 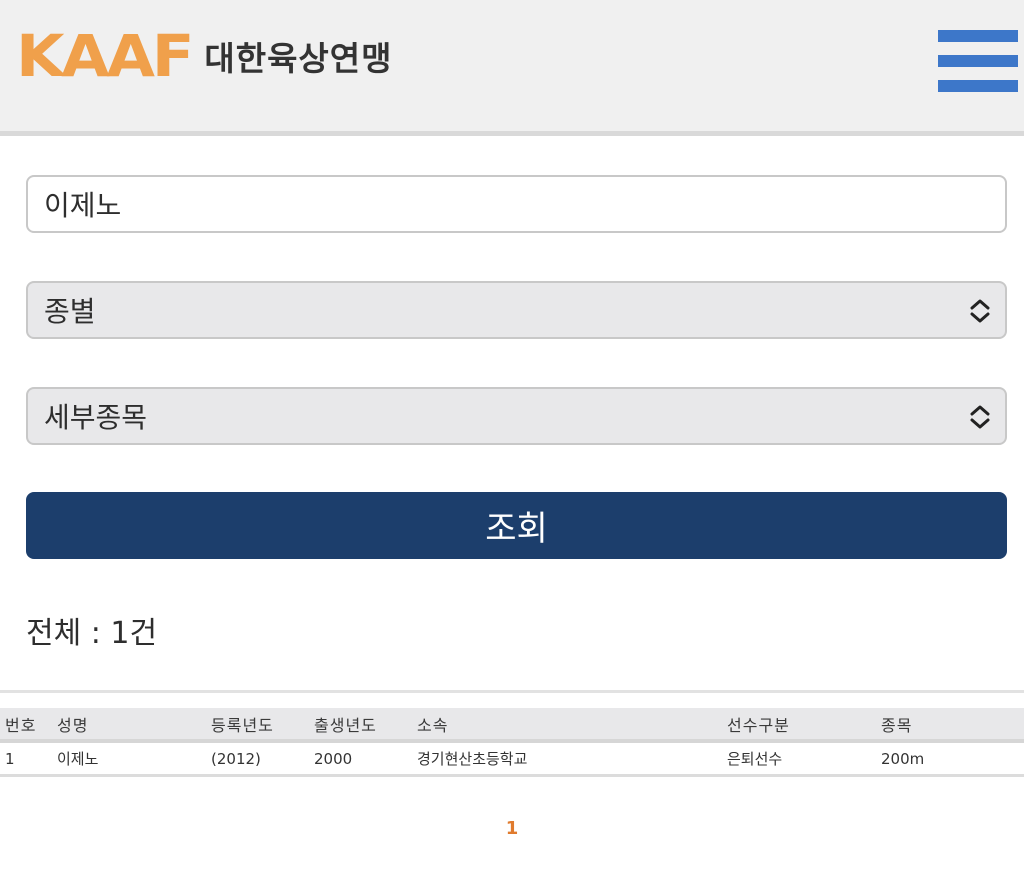 What do you see at coordinates (236, 758) in the screenshot?
I see `cell-reg-year: (2012)` at bounding box center [236, 758].